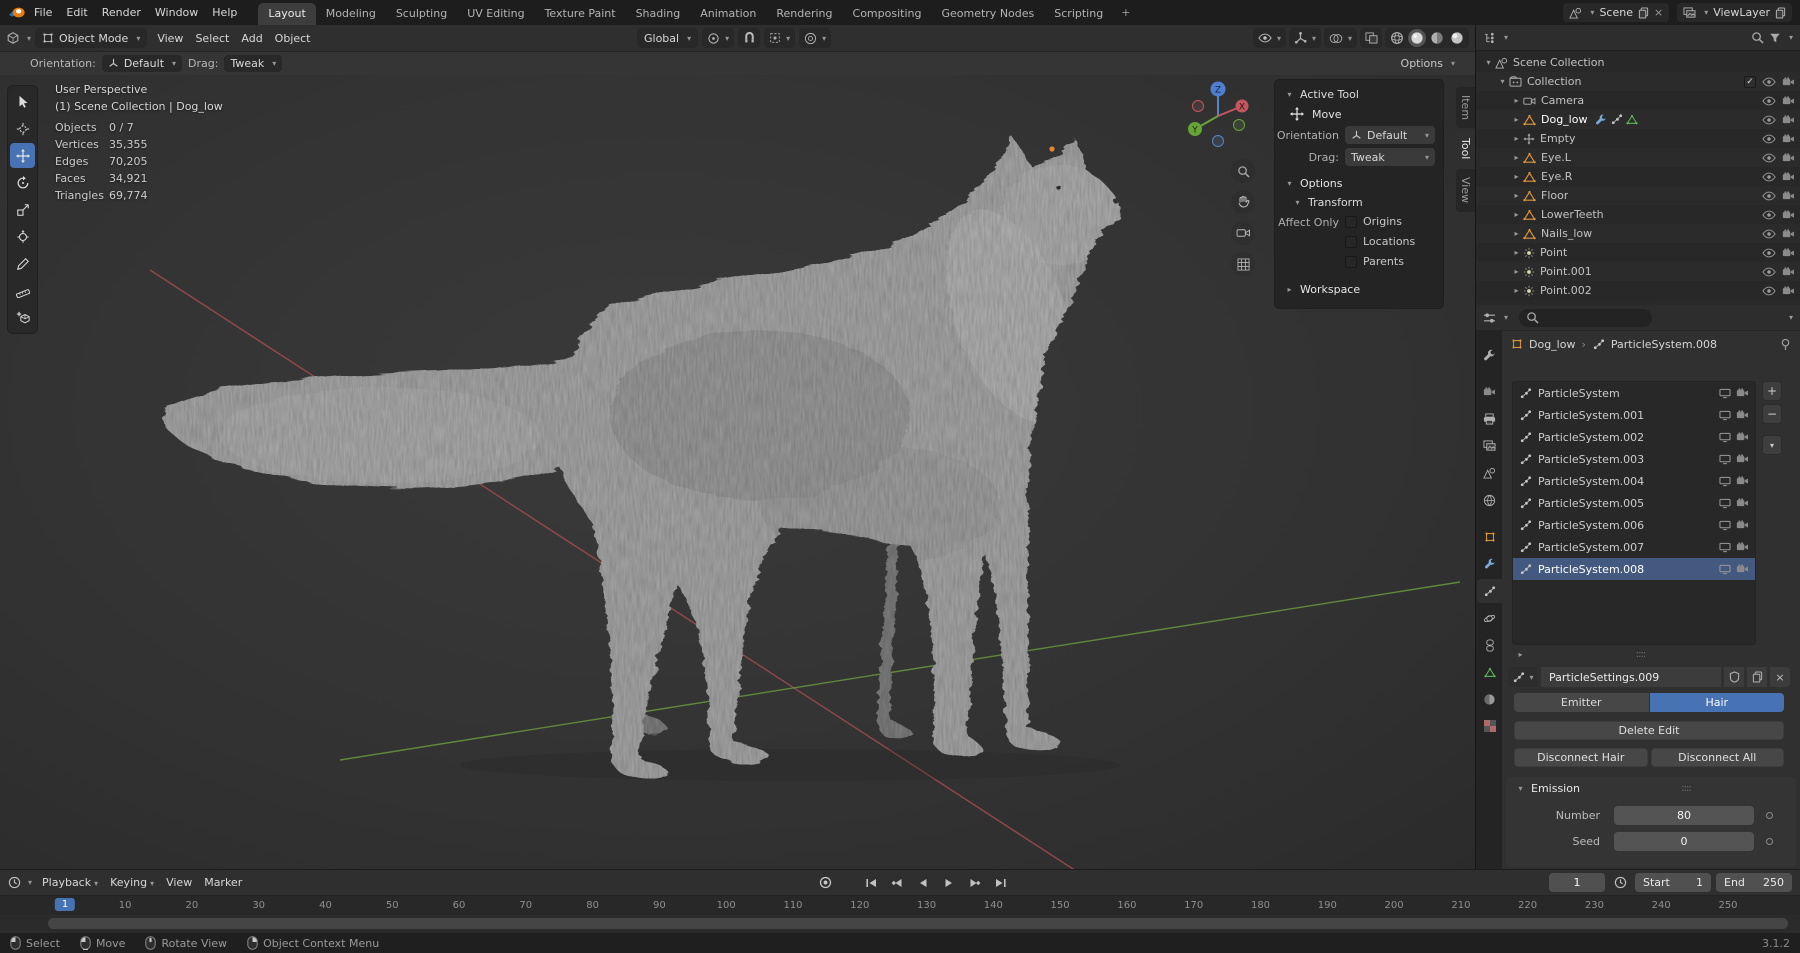 The height and width of the screenshot is (953, 1800). Describe the element at coordinates (1772, 414) in the screenshot. I see `remove-particle-system-button: −` at that location.